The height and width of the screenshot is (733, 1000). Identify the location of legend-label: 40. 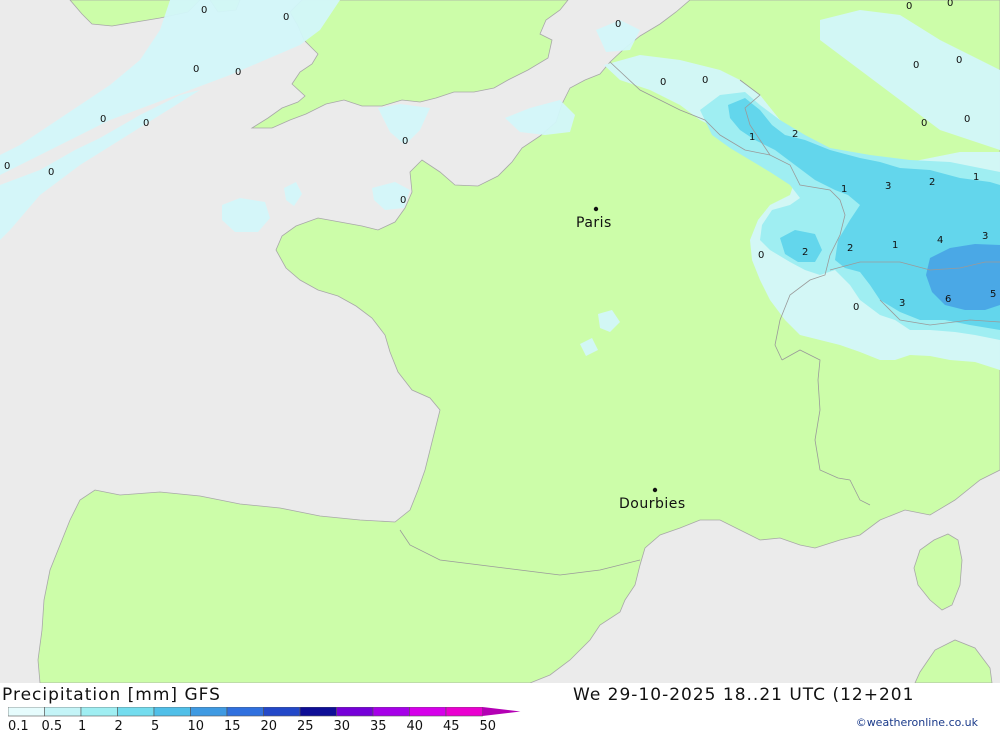
(415, 726).